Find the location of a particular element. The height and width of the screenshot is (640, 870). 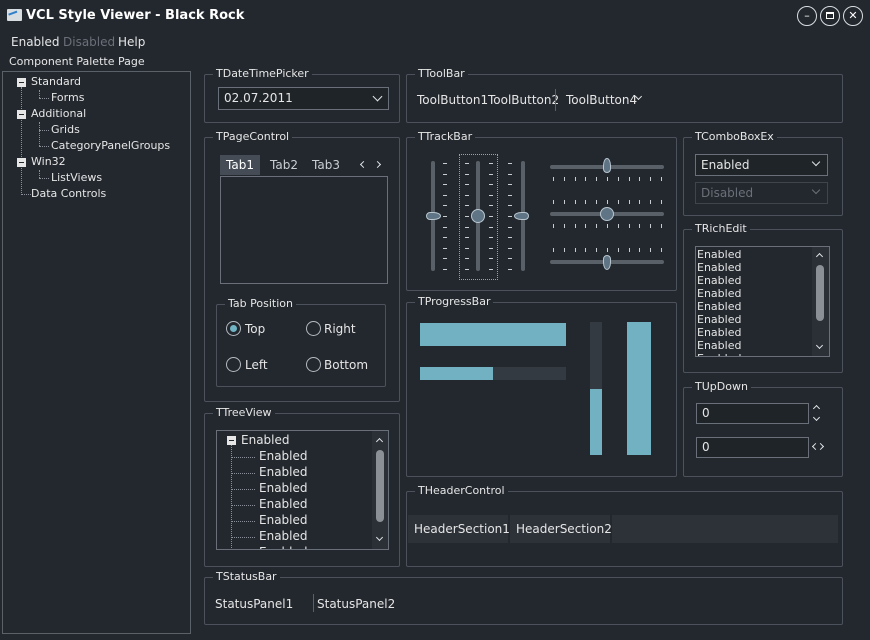

tab-1: Tab1 is located at coordinates (240, 165).